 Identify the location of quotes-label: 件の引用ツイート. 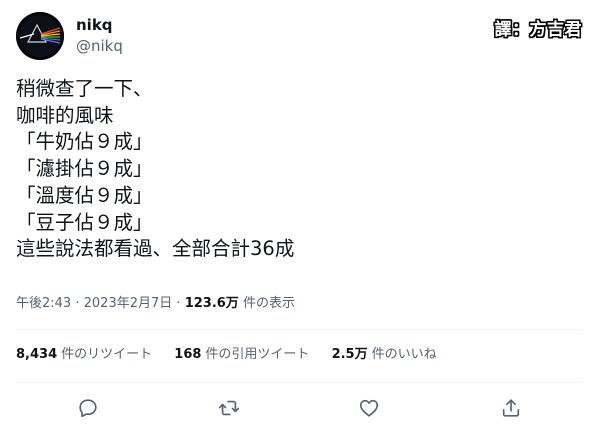
(257, 354).